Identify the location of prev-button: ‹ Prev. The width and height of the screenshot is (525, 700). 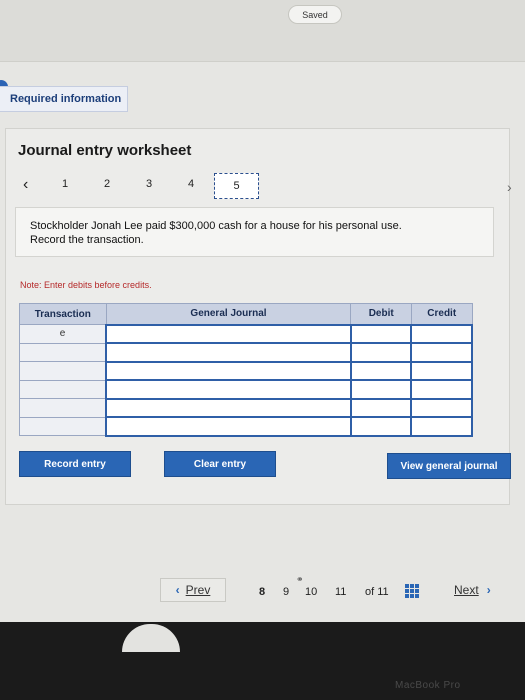
(193, 590).